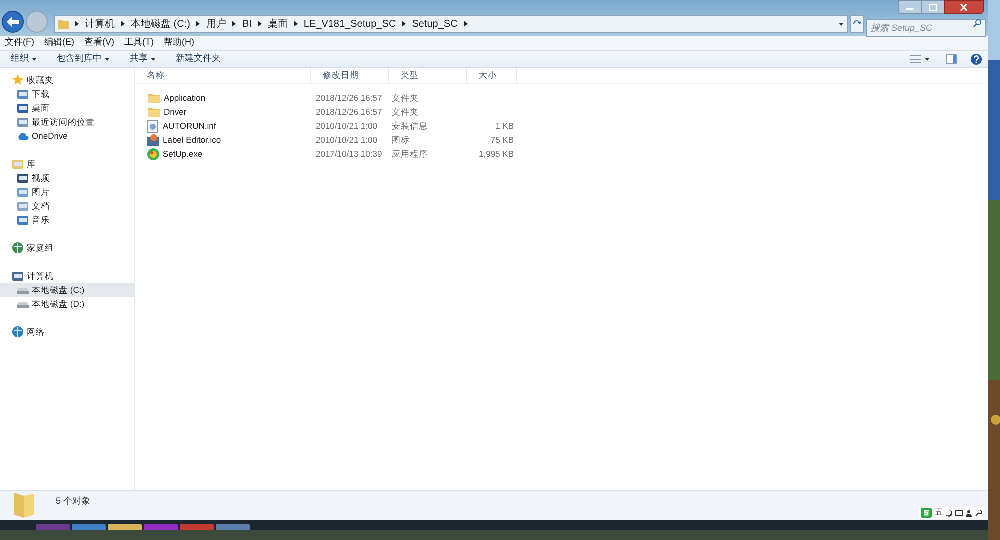  I want to click on file-date: 2017/10/13 10:39, so click(349, 154).